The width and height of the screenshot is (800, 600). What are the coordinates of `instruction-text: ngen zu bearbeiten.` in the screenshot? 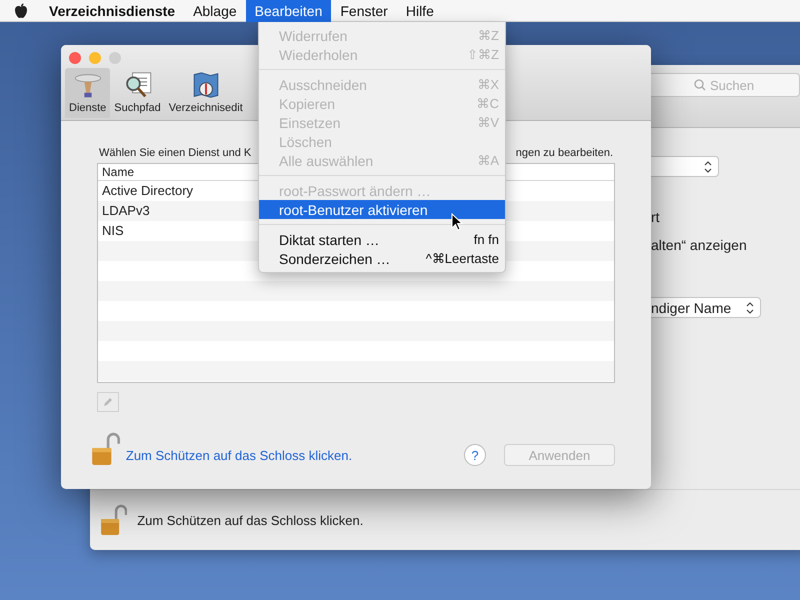 It's located at (564, 153).